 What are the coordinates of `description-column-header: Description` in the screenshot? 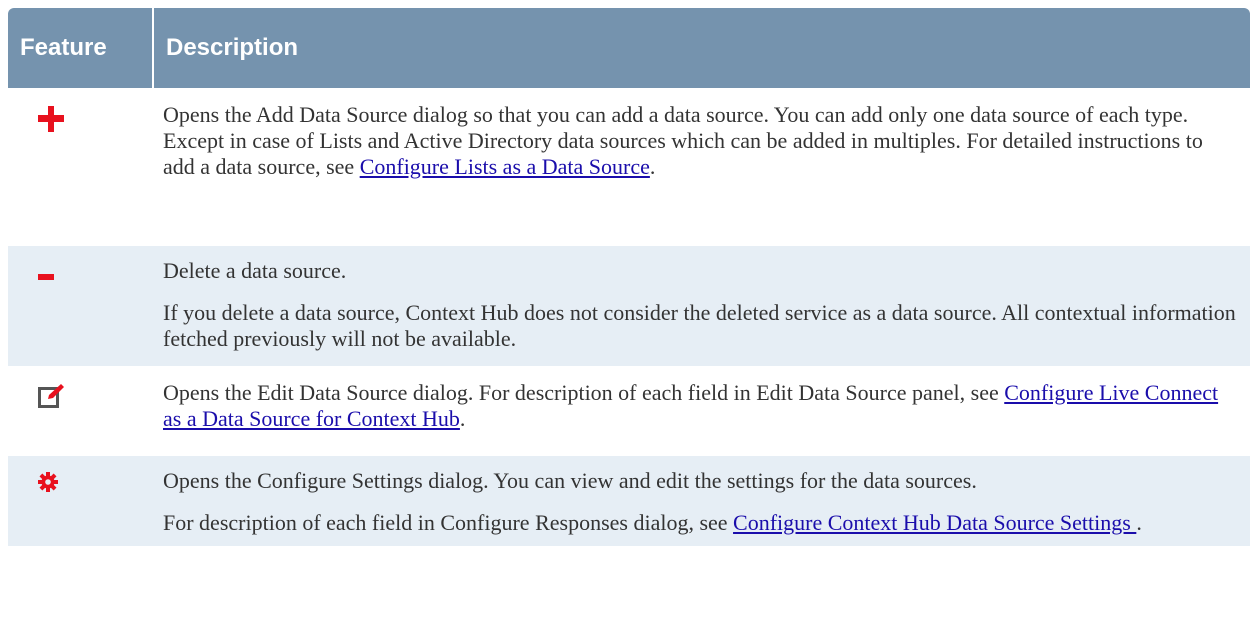 It's located at (701, 48).